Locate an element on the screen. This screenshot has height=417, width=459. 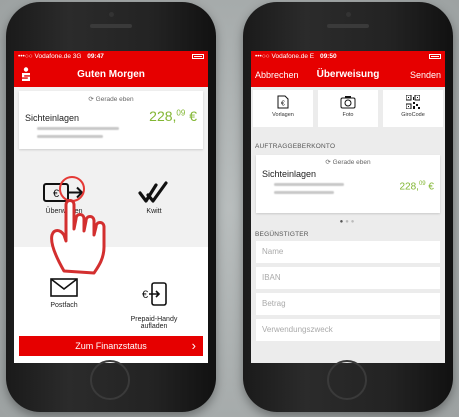
transfer-header: Abbrechen Überweisung Senden is located at coordinates (348, 75).